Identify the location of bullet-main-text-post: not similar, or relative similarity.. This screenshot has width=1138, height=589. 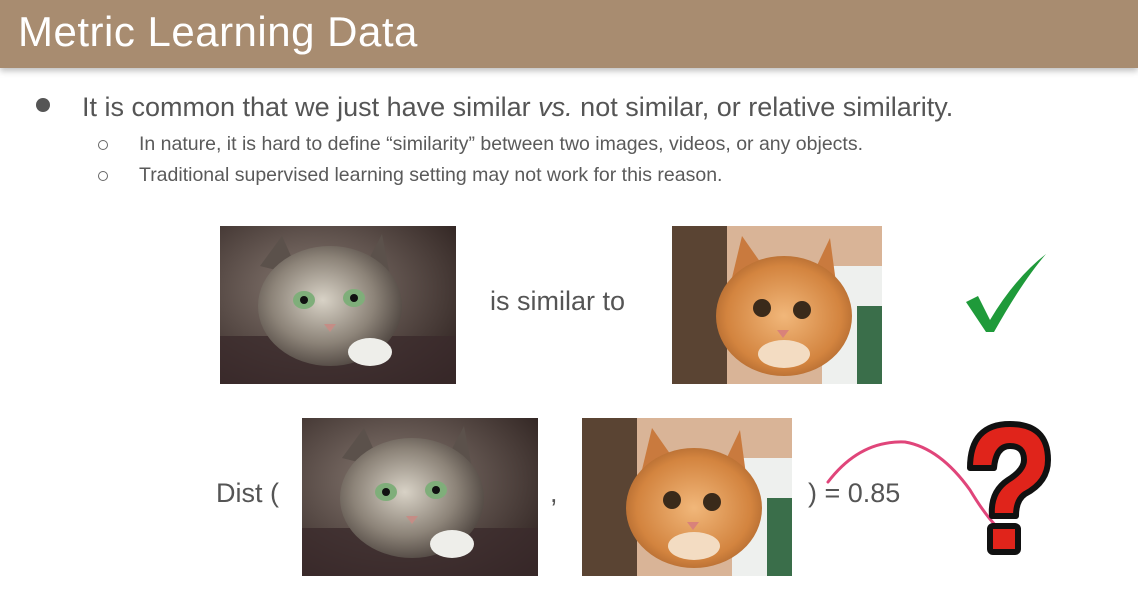
(763, 107).